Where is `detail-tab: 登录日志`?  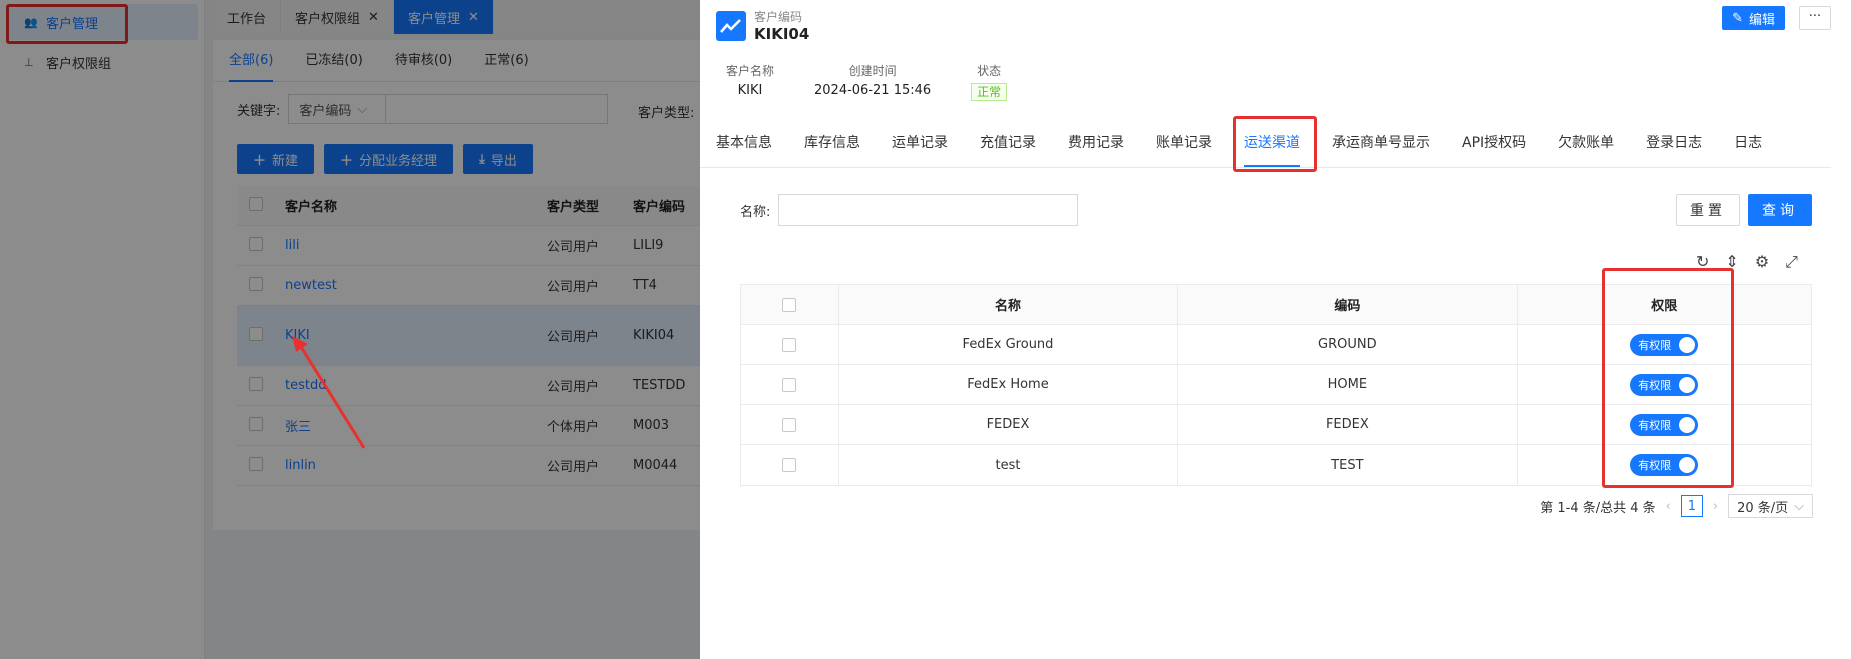 detail-tab: 登录日志 is located at coordinates (1674, 143).